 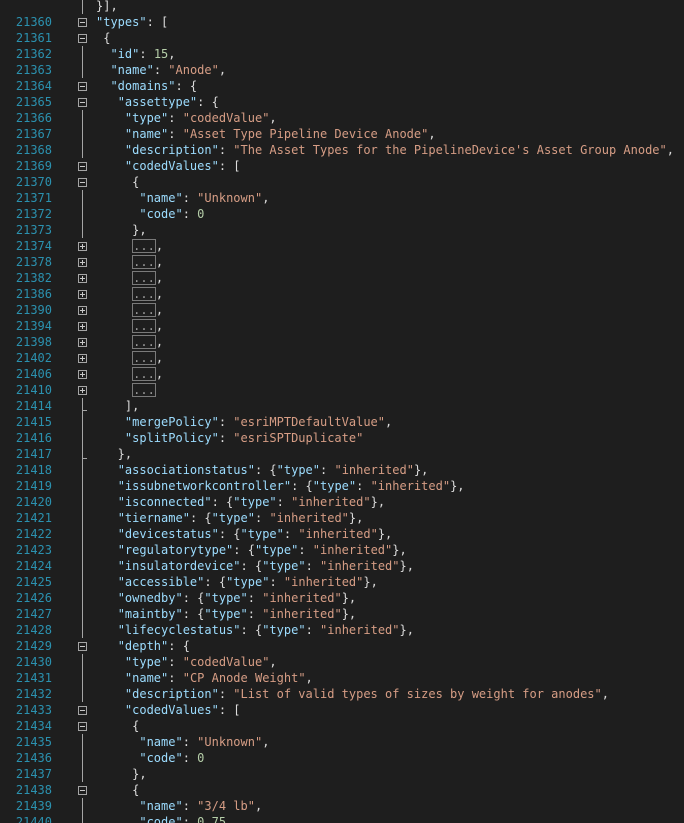 What do you see at coordinates (33, 550) in the screenshot?
I see `line-number: 21423` at bounding box center [33, 550].